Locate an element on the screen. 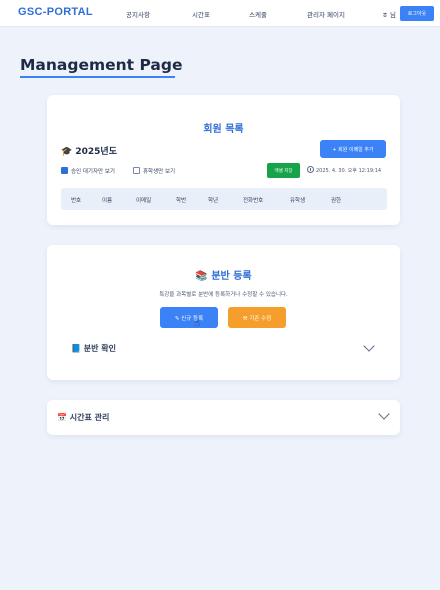 The width and height of the screenshot is (440, 590). logout-button: 로그아웃 is located at coordinates (417, 13).